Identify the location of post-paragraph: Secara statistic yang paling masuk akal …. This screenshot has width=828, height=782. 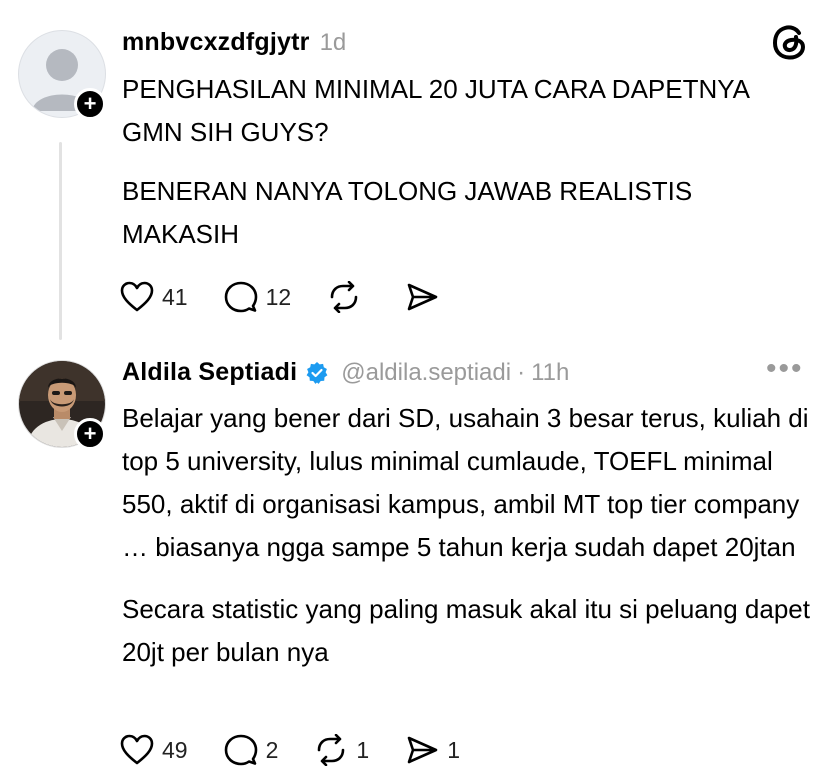
(466, 630).